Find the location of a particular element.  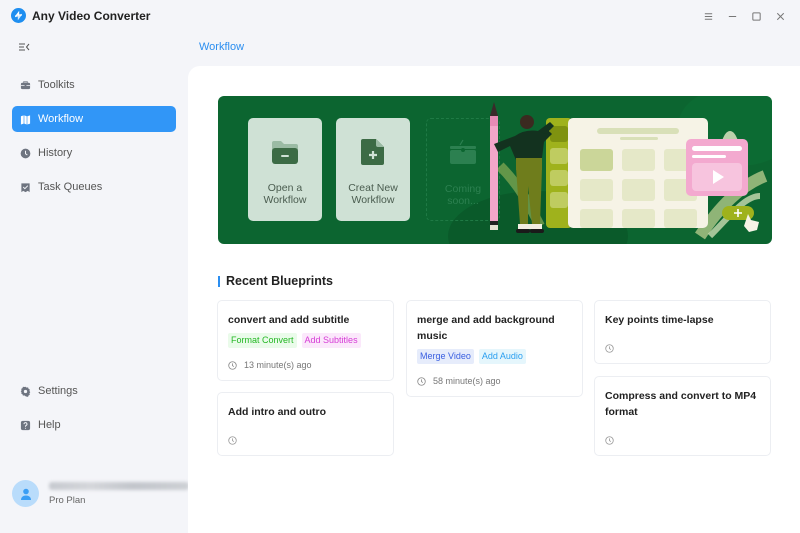

blueprint-title: Key points time-lapse is located at coordinates (659, 320).